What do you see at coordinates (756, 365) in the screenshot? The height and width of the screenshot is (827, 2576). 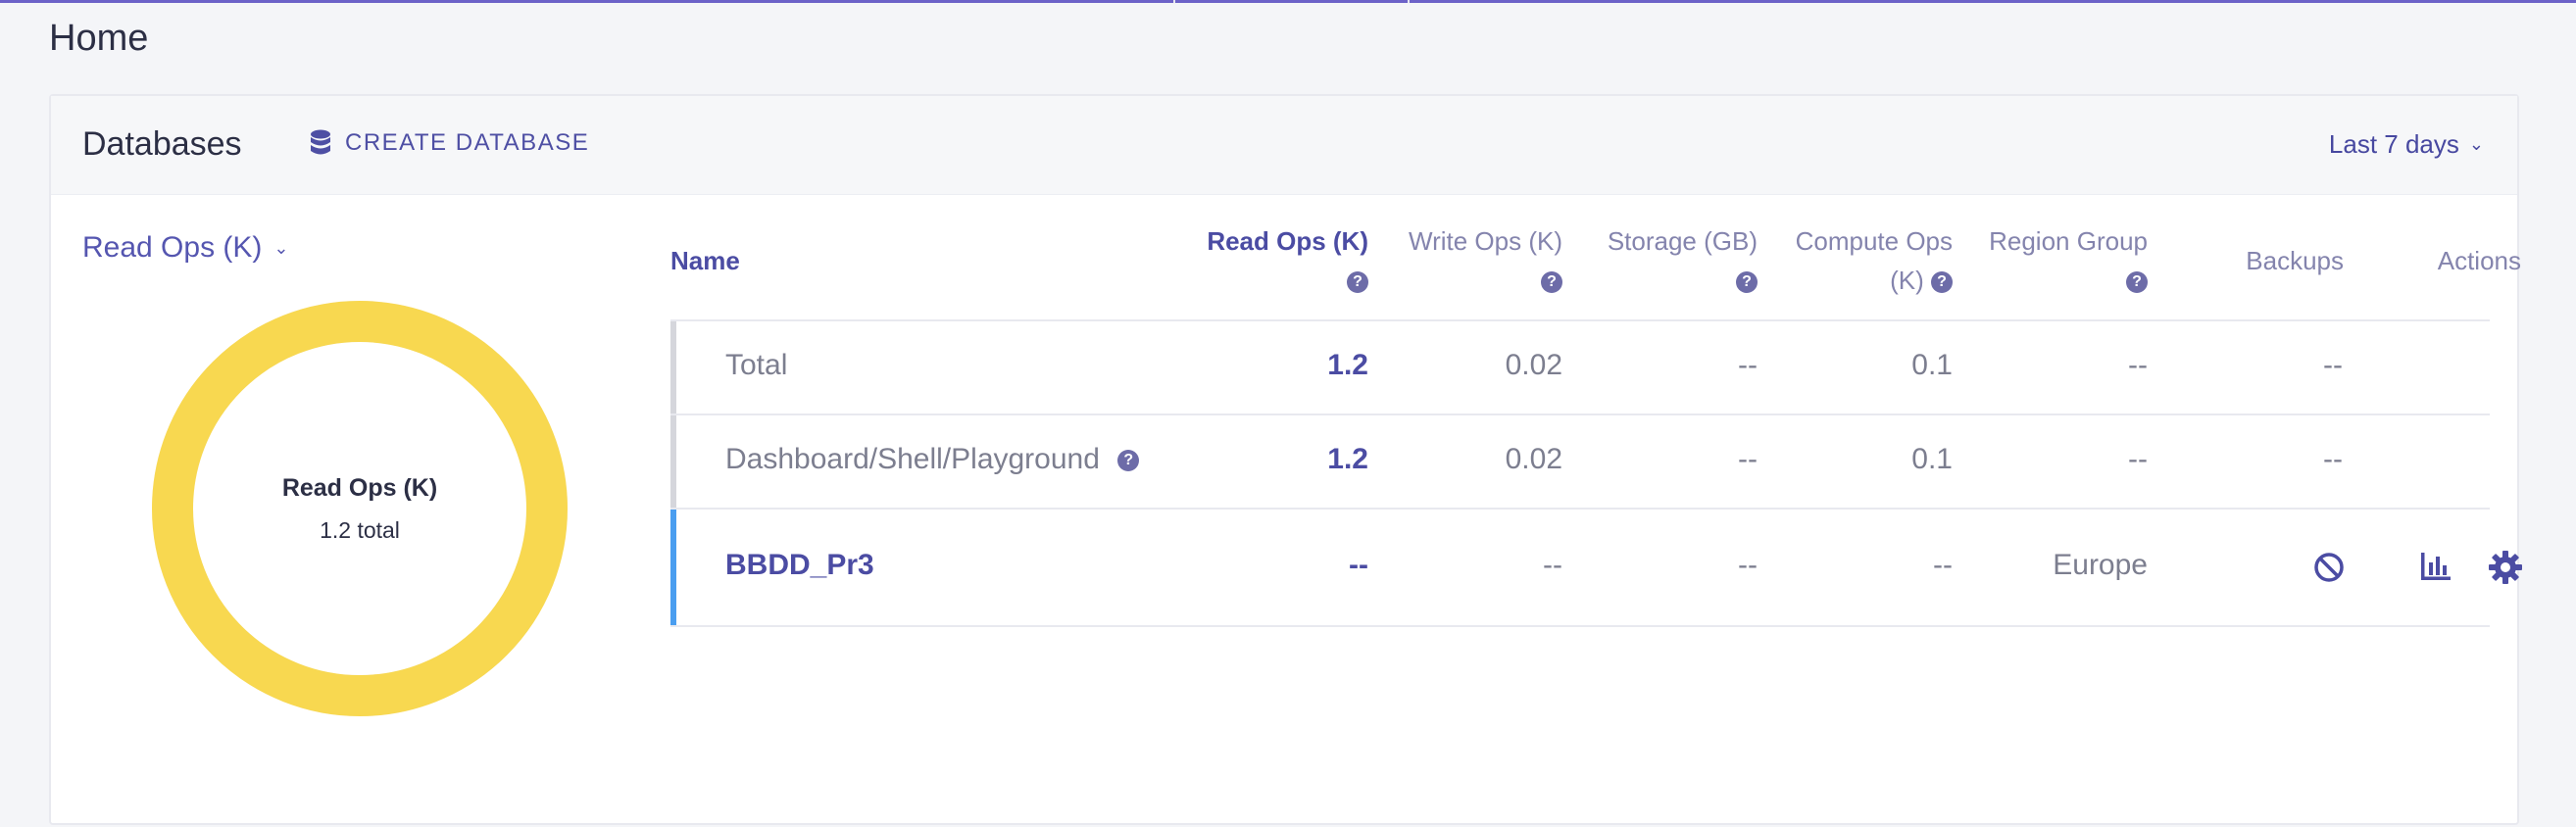 I see `row-name: Total` at bounding box center [756, 365].